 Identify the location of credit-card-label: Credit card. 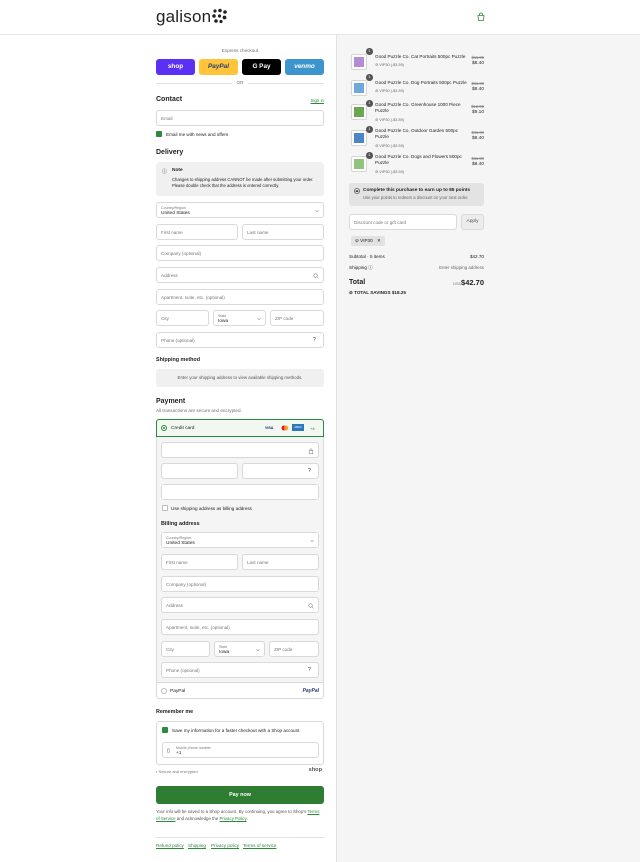
(183, 428).